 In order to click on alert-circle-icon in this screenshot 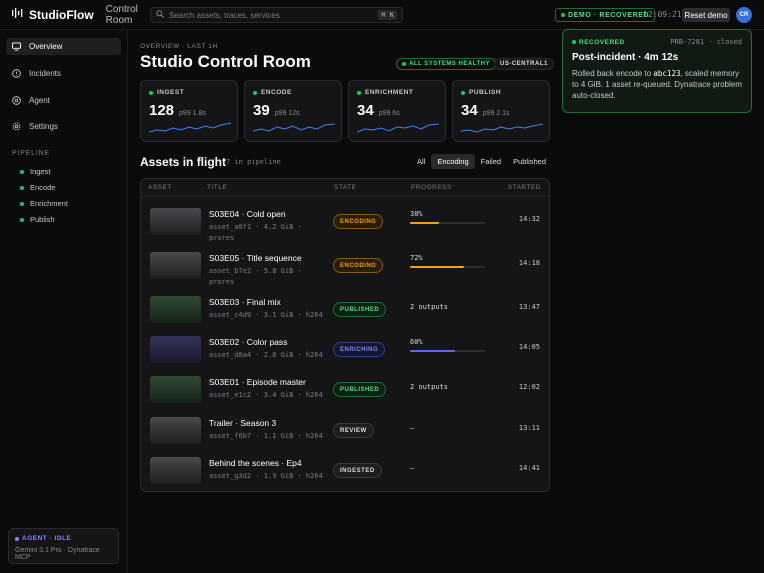, I will do `click(16, 73)`.